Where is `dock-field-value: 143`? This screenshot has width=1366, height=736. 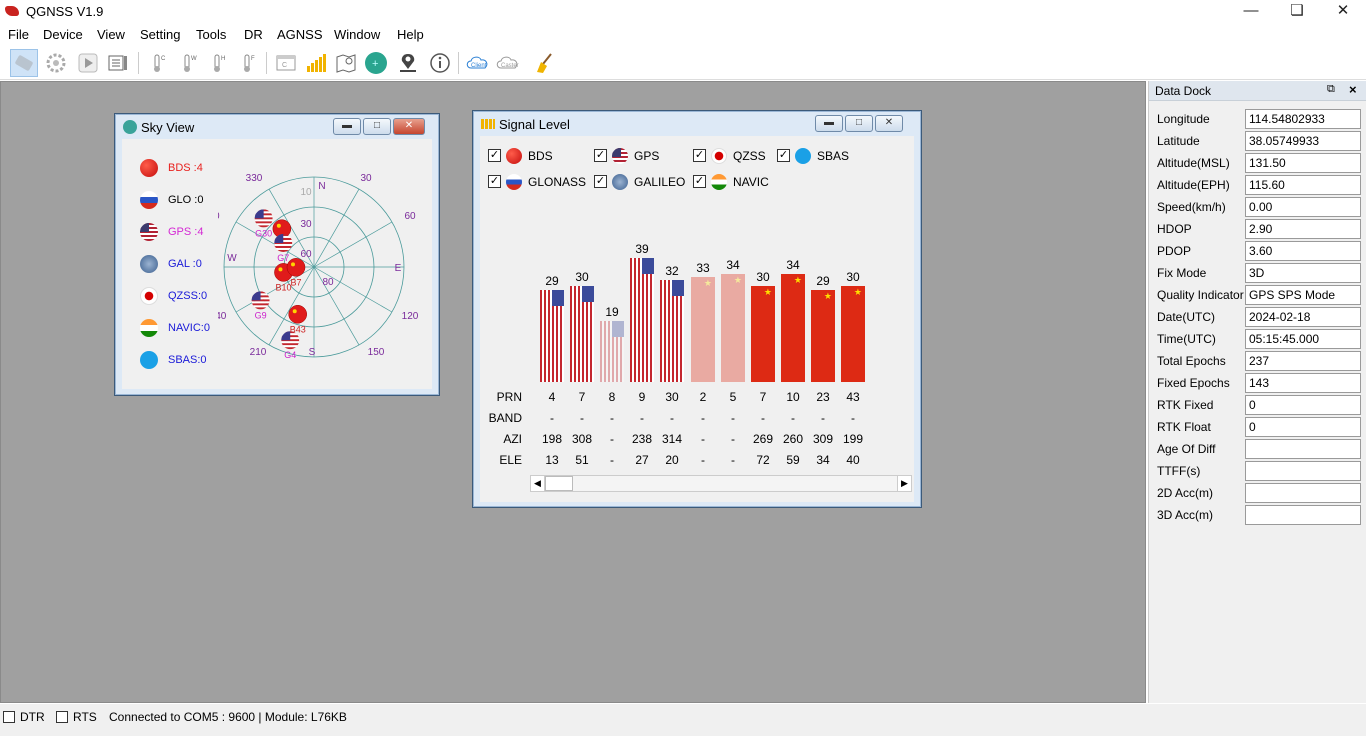
dock-field-value: 143 is located at coordinates (1303, 383).